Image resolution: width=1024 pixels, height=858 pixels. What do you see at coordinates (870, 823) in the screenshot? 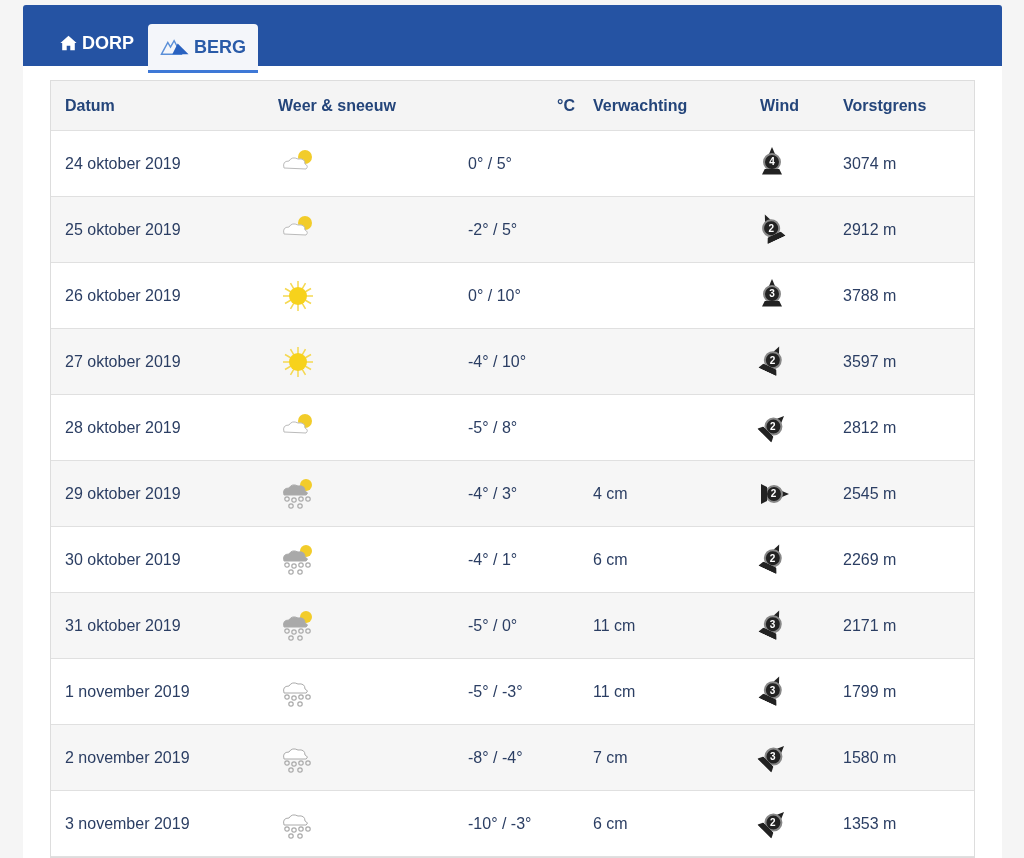
I see `freezing-level-cell-text: 1353 m` at bounding box center [870, 823].